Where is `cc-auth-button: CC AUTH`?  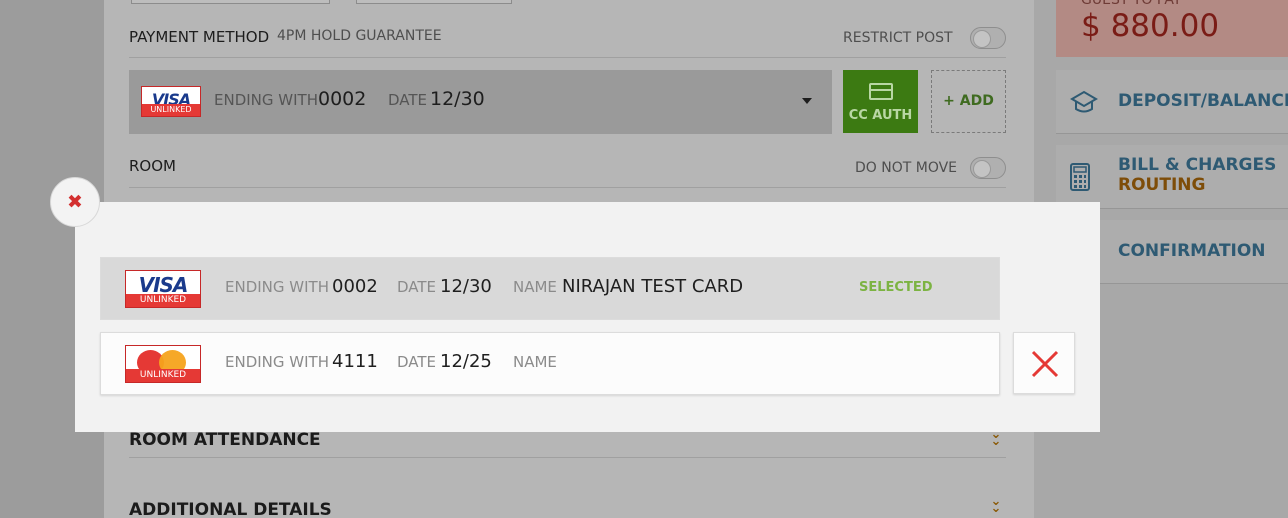
cc-auth-button: CC AUTH is located at coordinates (880, 101).